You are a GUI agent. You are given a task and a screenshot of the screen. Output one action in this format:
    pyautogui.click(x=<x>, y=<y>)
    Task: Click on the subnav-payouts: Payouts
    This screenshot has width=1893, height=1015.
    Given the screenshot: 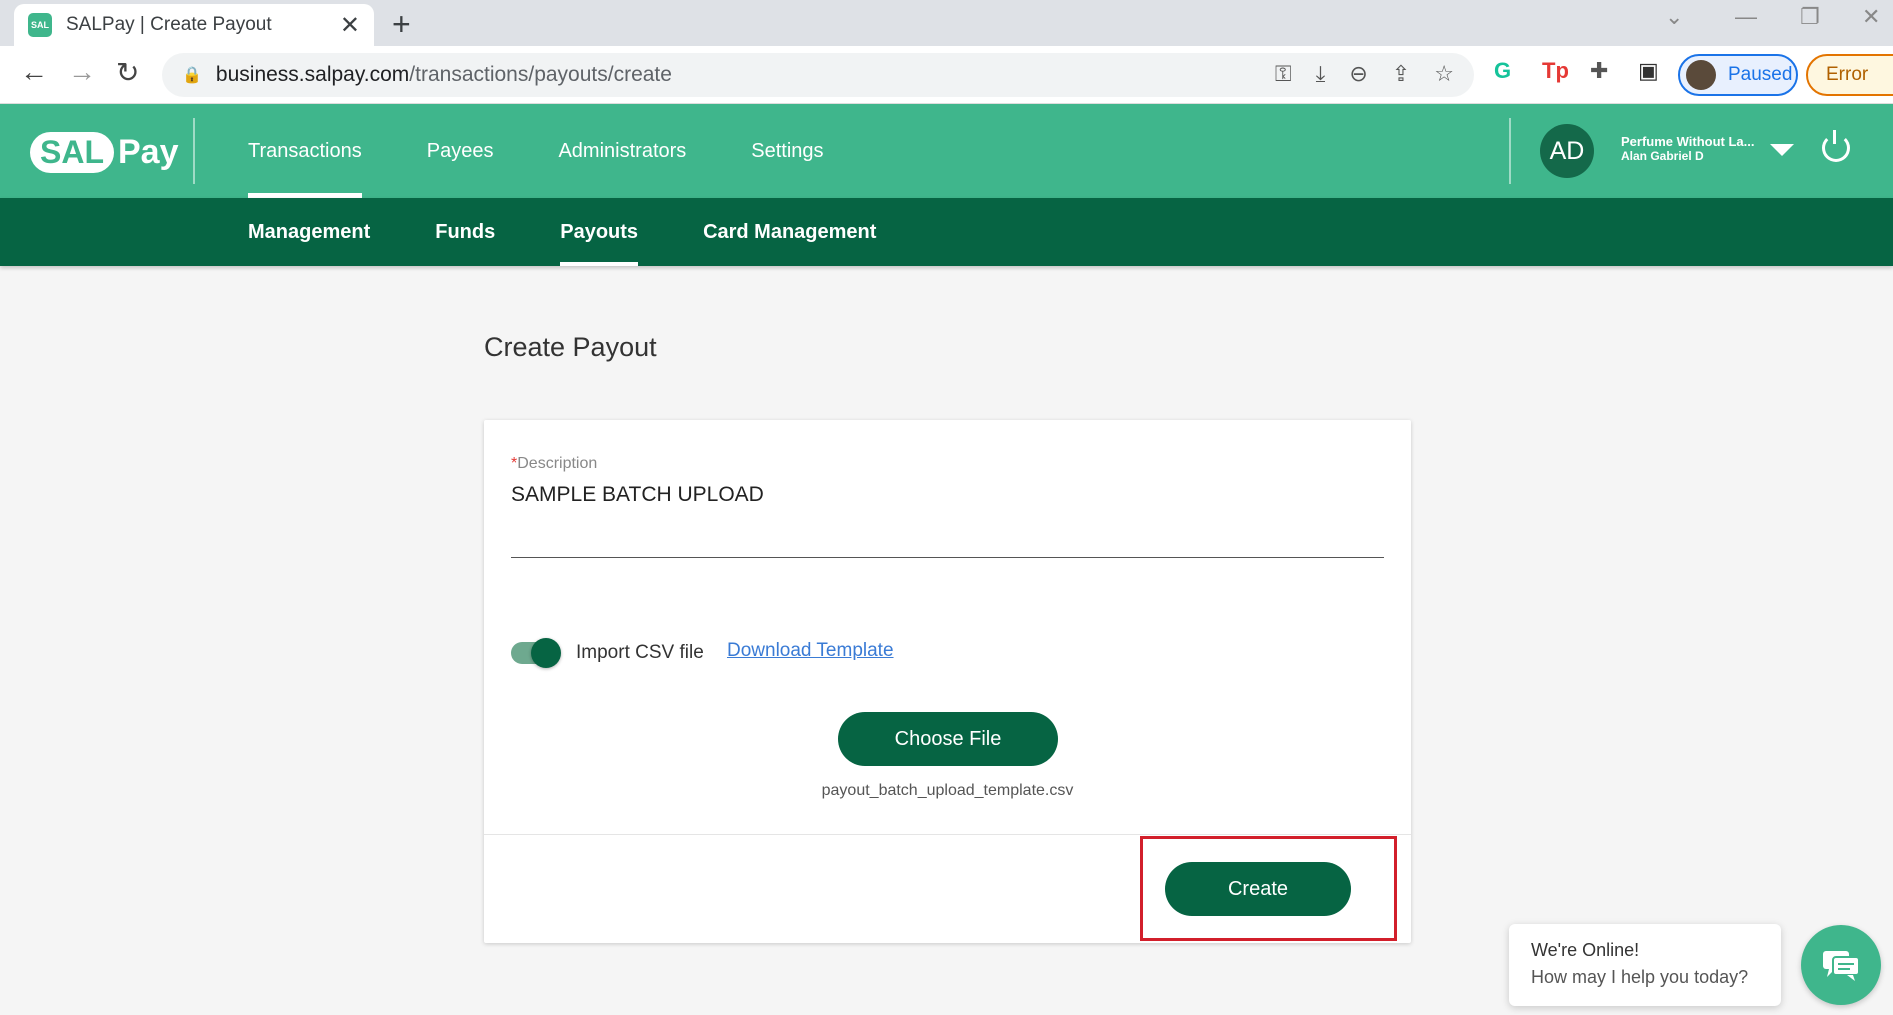 What is the action you would take?
    pyautogui.click(x=599, y=232)
    